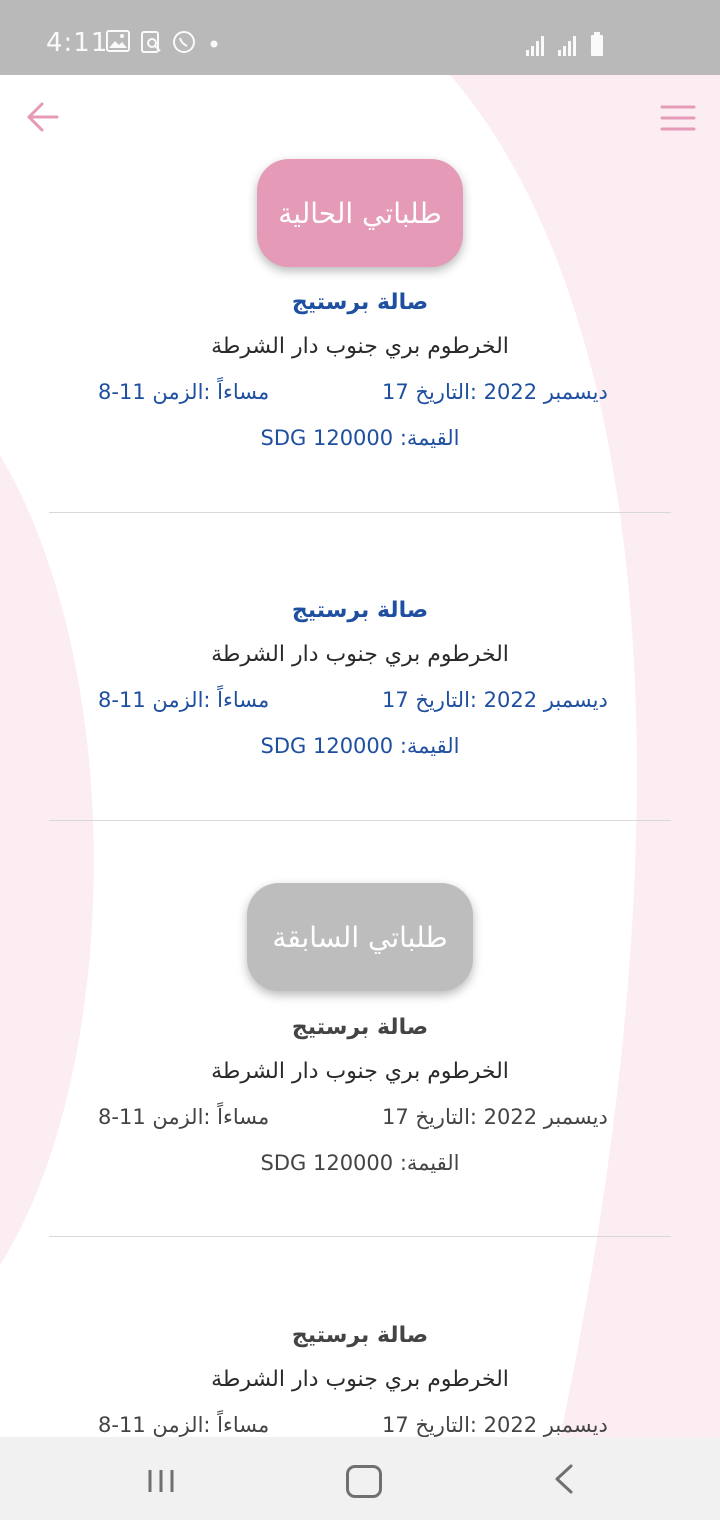  I want to click on status-indicators, so click(565, 44).